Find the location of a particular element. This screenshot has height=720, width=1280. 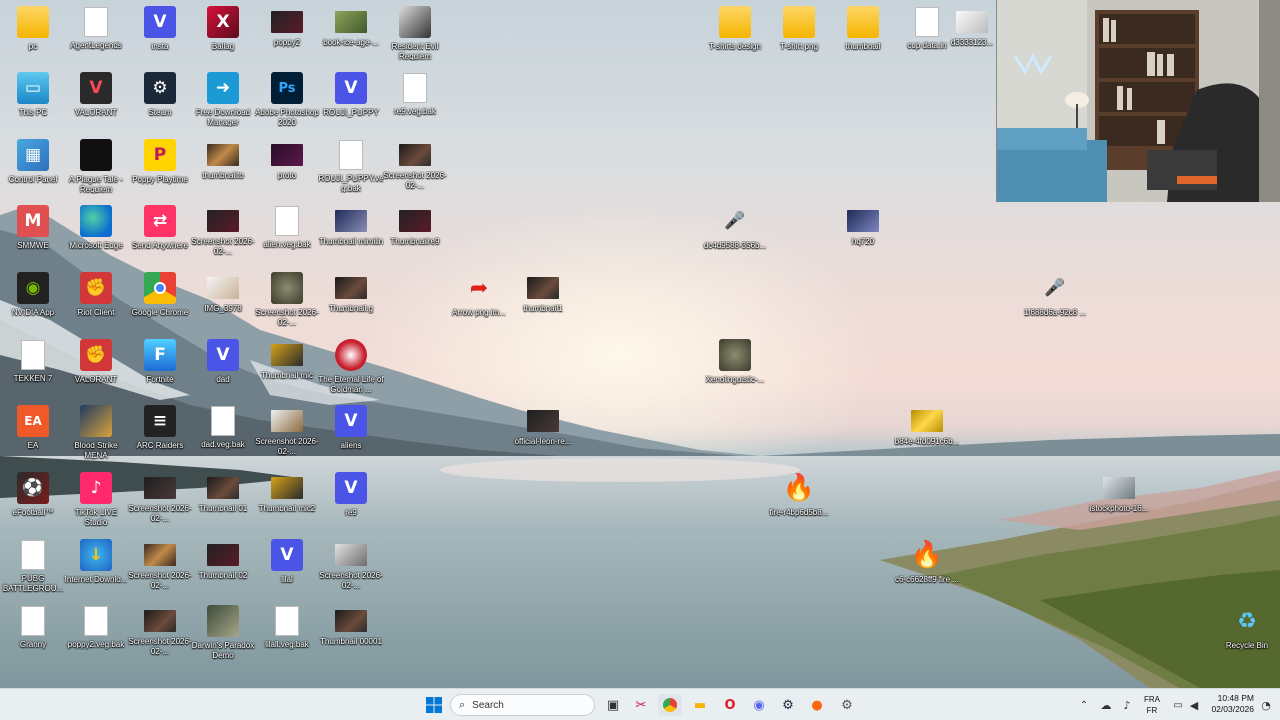

tray-microphone-button: ♪ is located at coordinates (1127, 705).